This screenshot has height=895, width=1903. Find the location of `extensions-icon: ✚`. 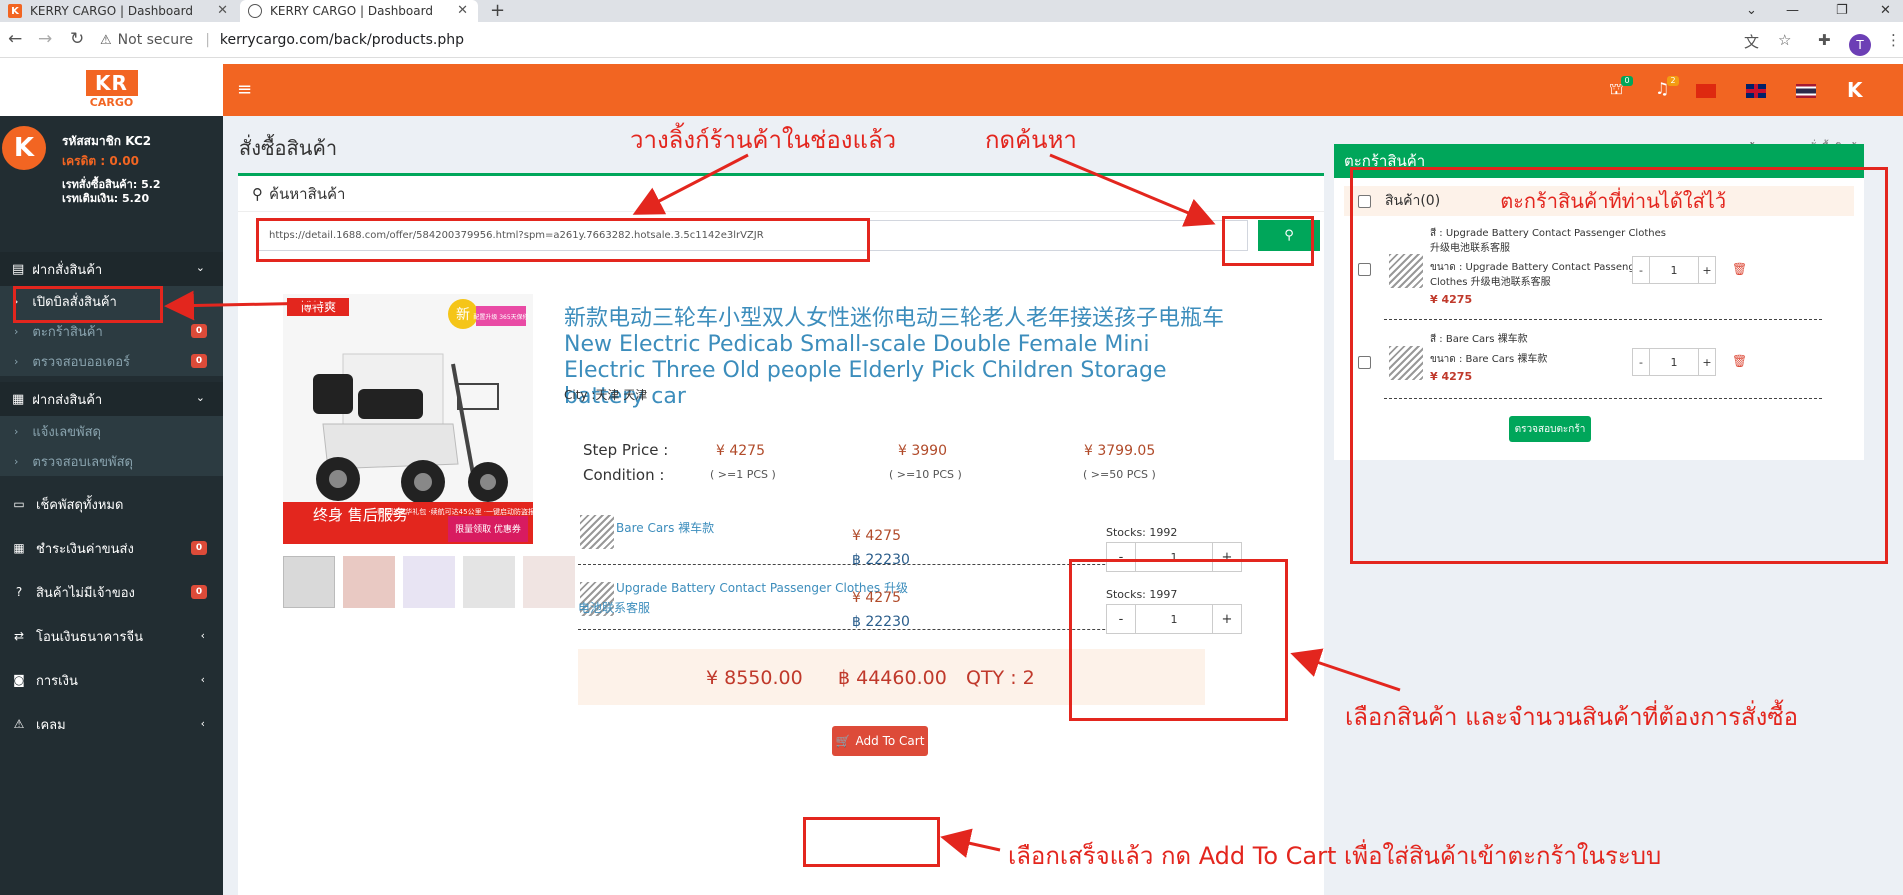

extensions-icon: ✚ is located at coordinates (1824, 40).